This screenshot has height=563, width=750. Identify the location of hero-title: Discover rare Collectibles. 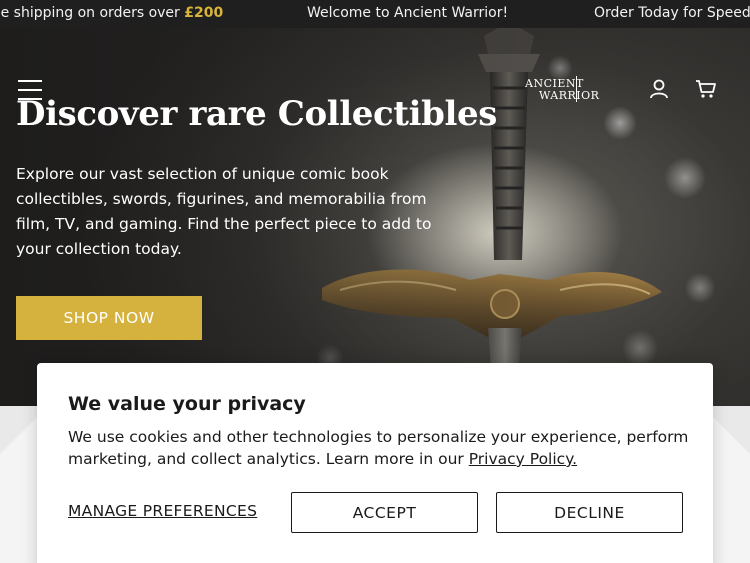
(256, 114).